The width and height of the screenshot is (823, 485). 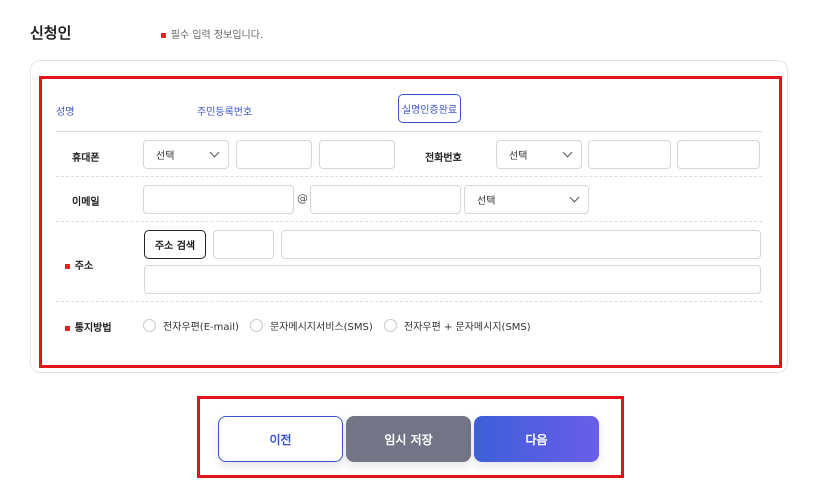 I want to click on notify-option-label: 전자우편(E-mail), so click(x=201, y=327).